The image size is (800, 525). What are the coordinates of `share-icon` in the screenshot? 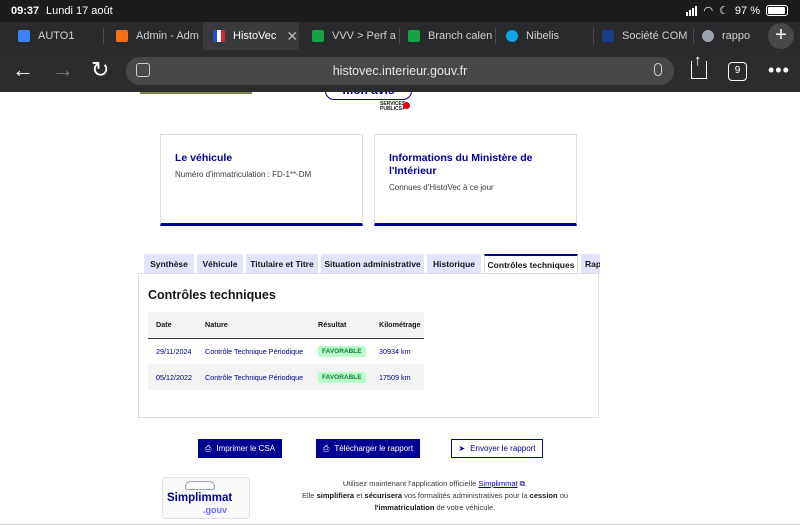 It's located at (699, 65).